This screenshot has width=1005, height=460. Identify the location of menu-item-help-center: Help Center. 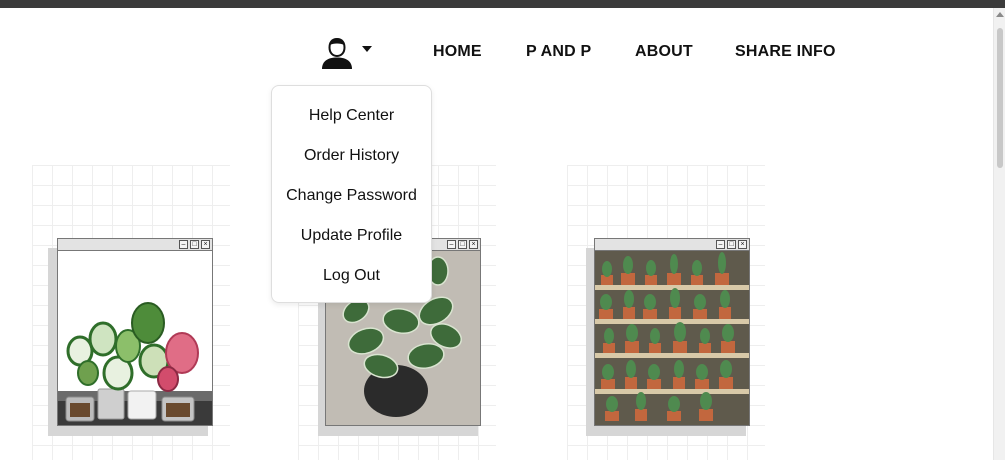
(351, 116).